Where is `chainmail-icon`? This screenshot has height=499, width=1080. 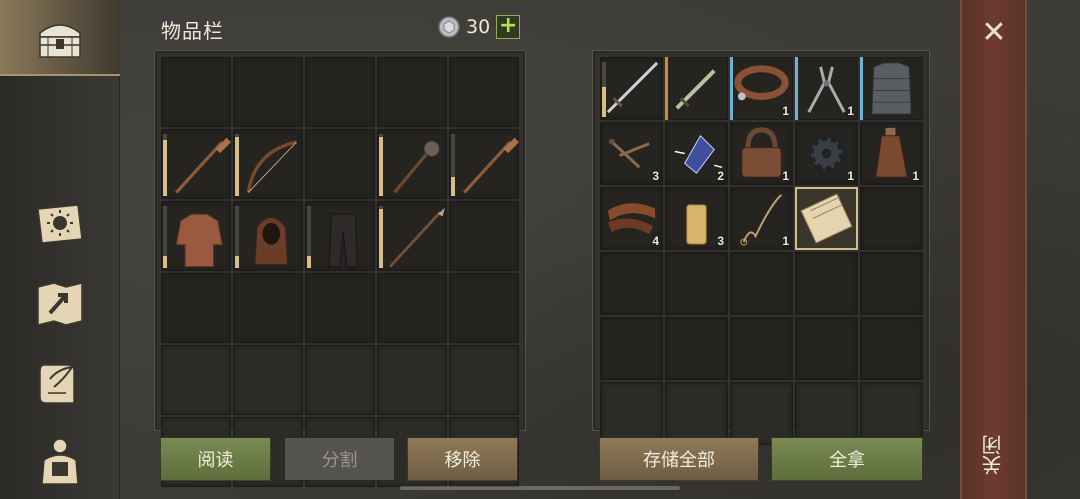
chainmail-icon is located at coordinates (891, 88).